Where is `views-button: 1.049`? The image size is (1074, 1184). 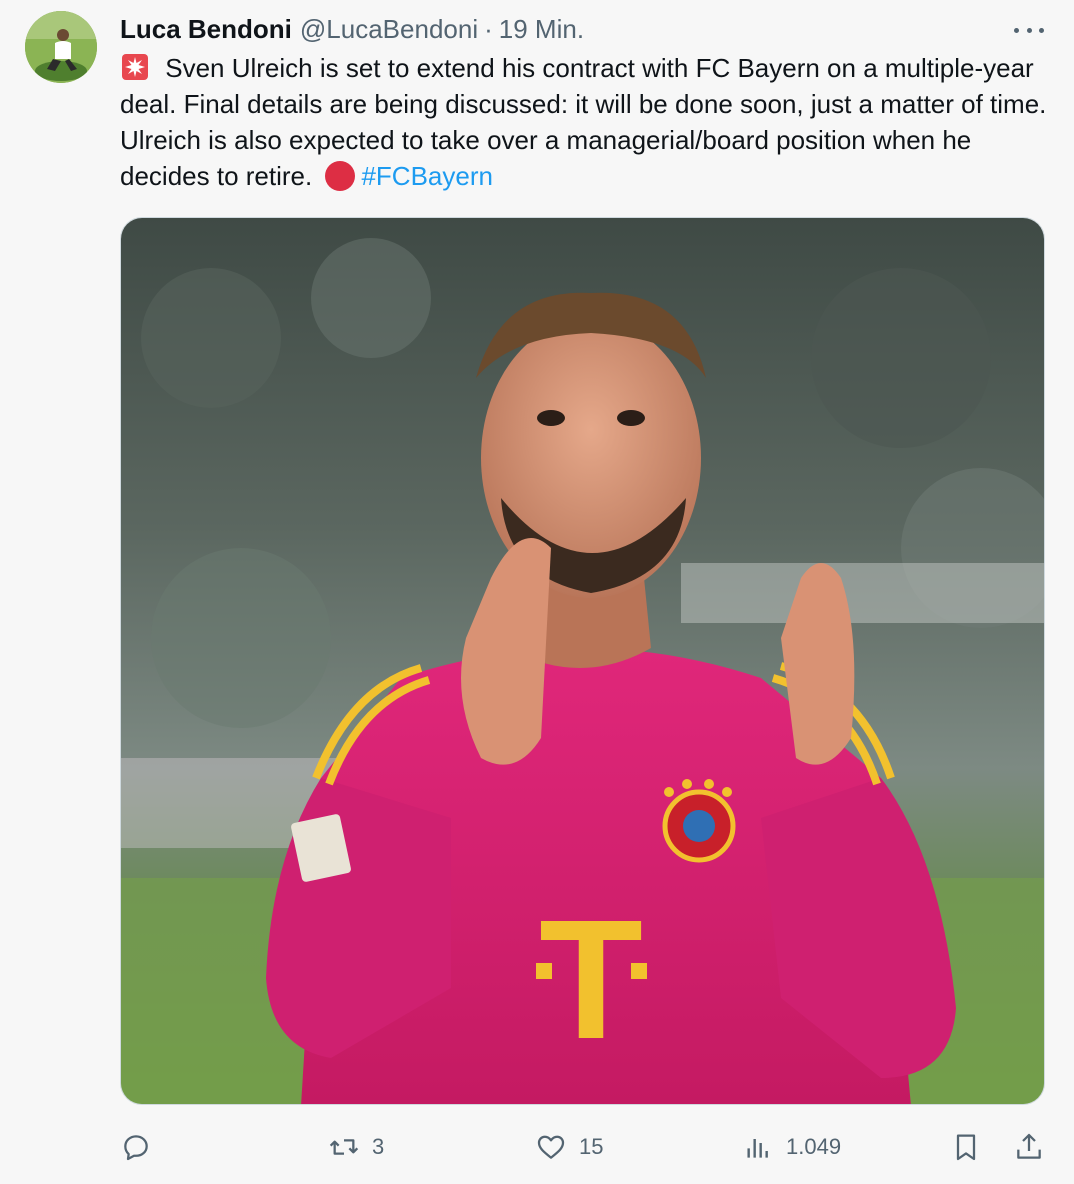
views-button: 1.049 is located at coordinates (791, 1147).